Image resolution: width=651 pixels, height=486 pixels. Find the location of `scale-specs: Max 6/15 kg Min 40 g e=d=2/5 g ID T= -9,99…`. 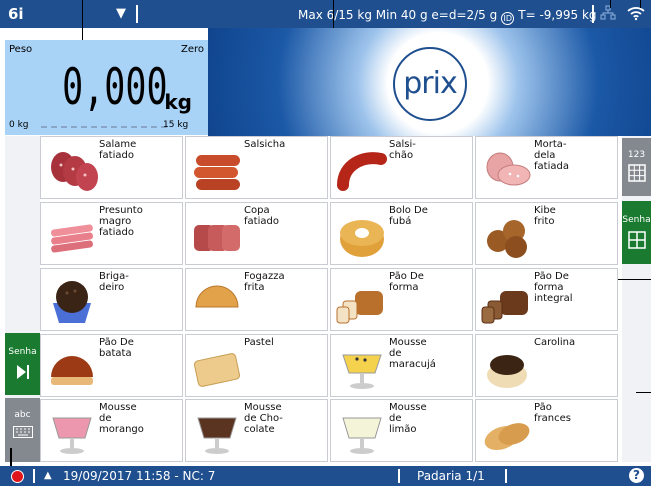

scale-specs: Max 6/15 kg Min 40 g e=d=2/5 g ID T= -9,99… is located at coordinates (447, 16).